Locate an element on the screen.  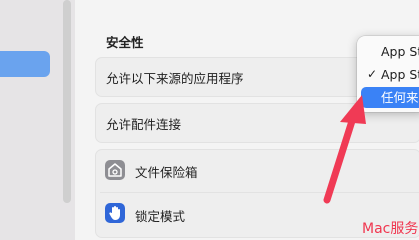
watermark: Mac服务 is located at coordinates (390, 229).